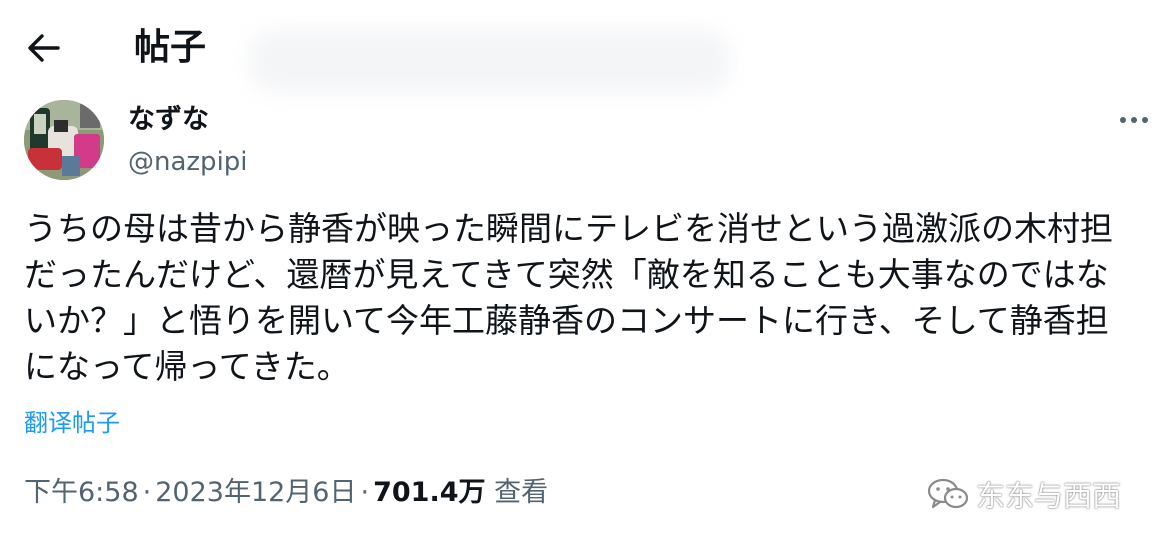  I want to click on post-text-line: うちの母は昔から静香が映った瞬間にテレビを消せという過激派の木村担, so click(568, 228).